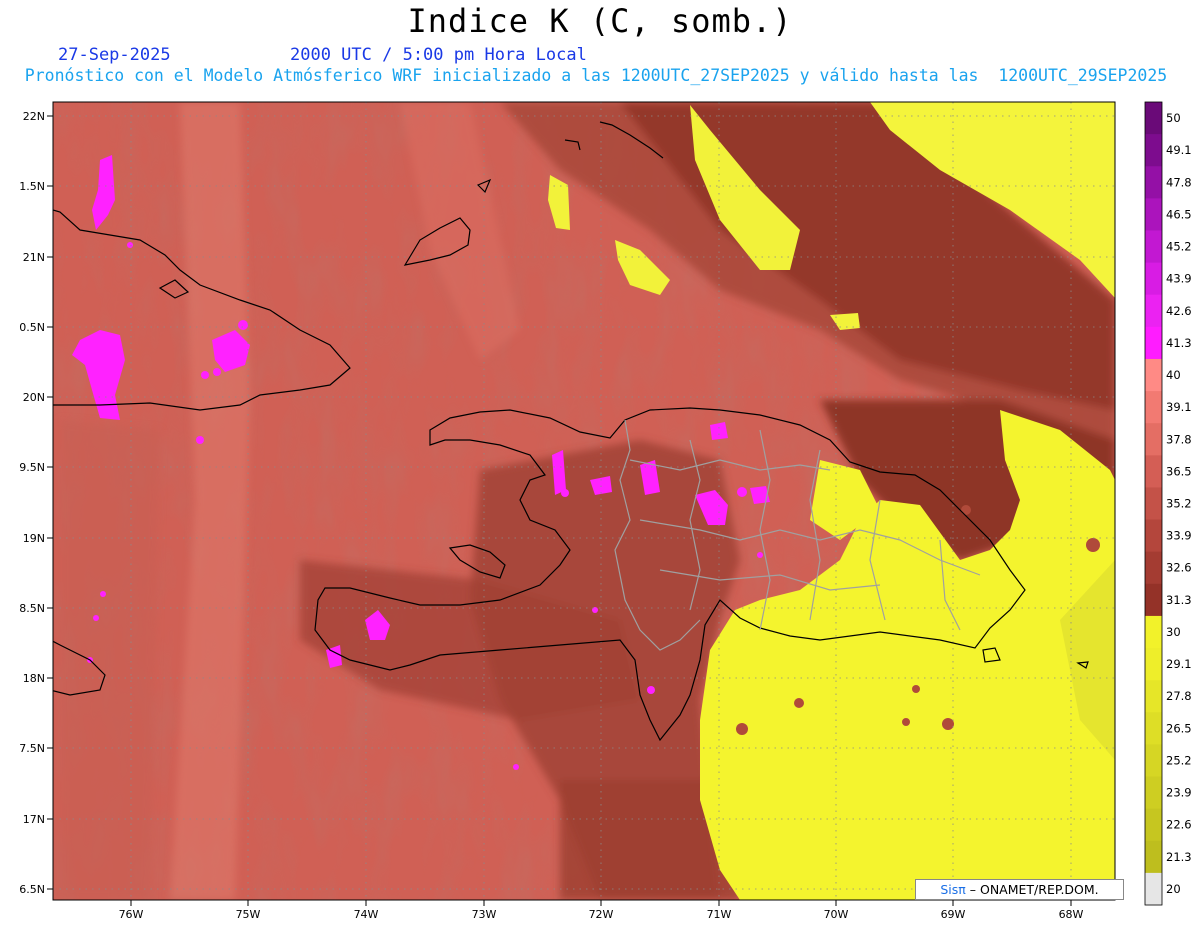 The height and width of the screenshot is (927, 1200). I want to click on lat-label: 17N, so click(34, 819).